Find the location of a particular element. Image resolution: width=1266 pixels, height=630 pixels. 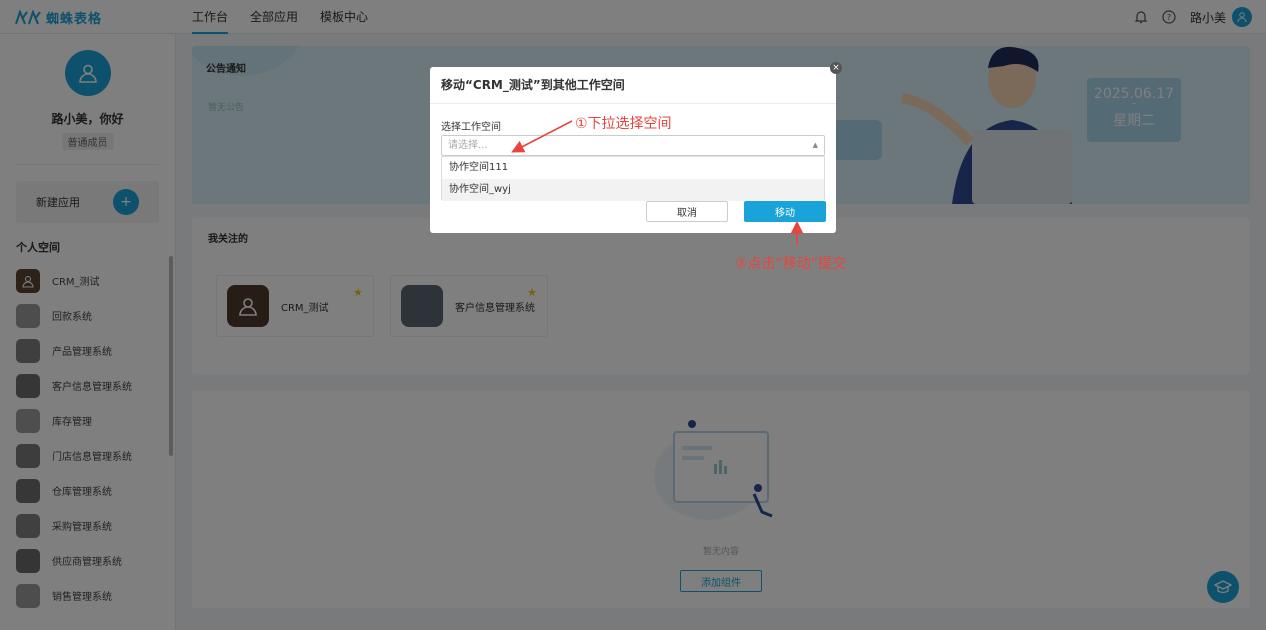

workspace-dropdown: 协作空间111 协作空间_wyj is located at coordinates (633, 178).